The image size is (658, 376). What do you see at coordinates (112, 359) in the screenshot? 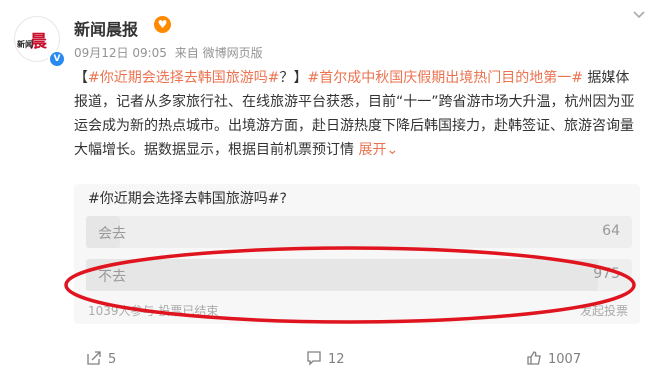
I see `share-count: 5` at bounding box center [112, 359].